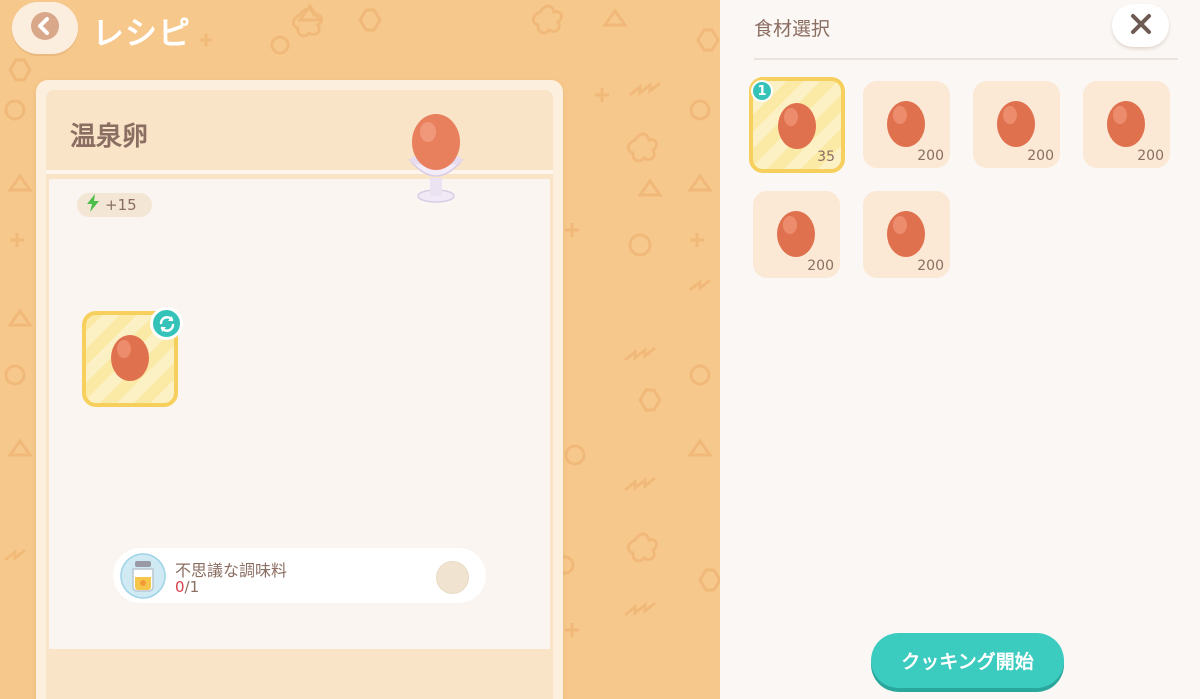 The height and width of the screenshot is (699, 1200). I want to click on selected-count-badge: 1, so click(762, 91).